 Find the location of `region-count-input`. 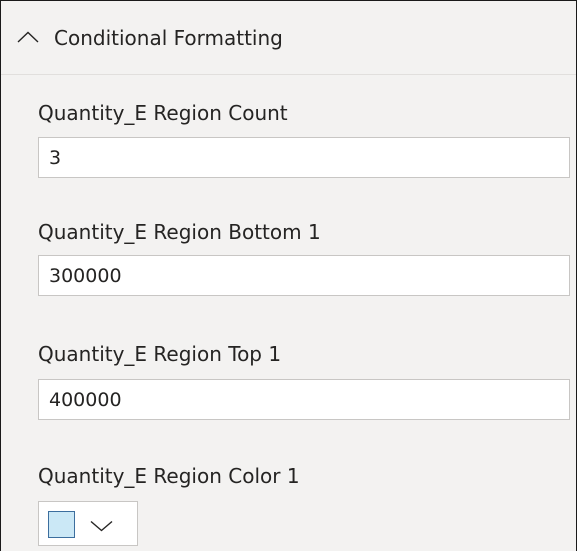

region-count-input is located at coordinates (304, 157).